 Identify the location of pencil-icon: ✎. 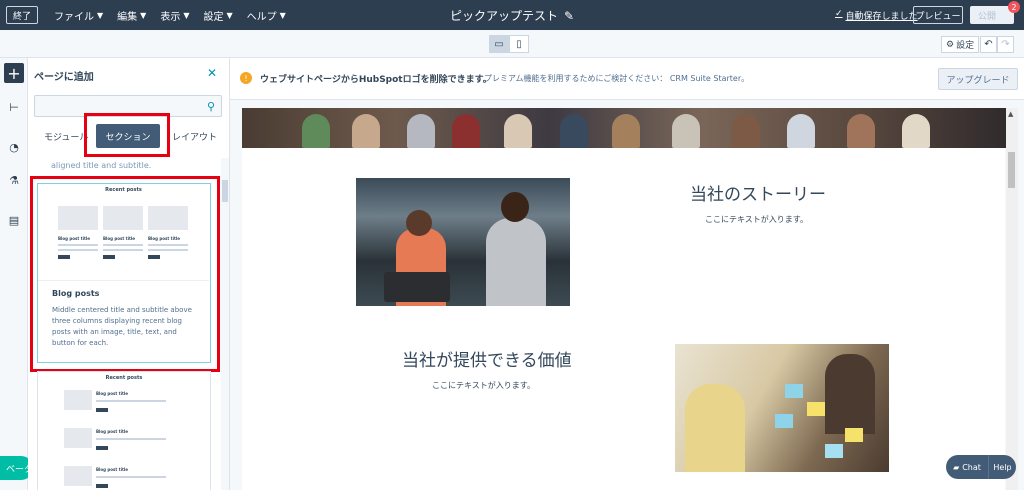
(569, 16).